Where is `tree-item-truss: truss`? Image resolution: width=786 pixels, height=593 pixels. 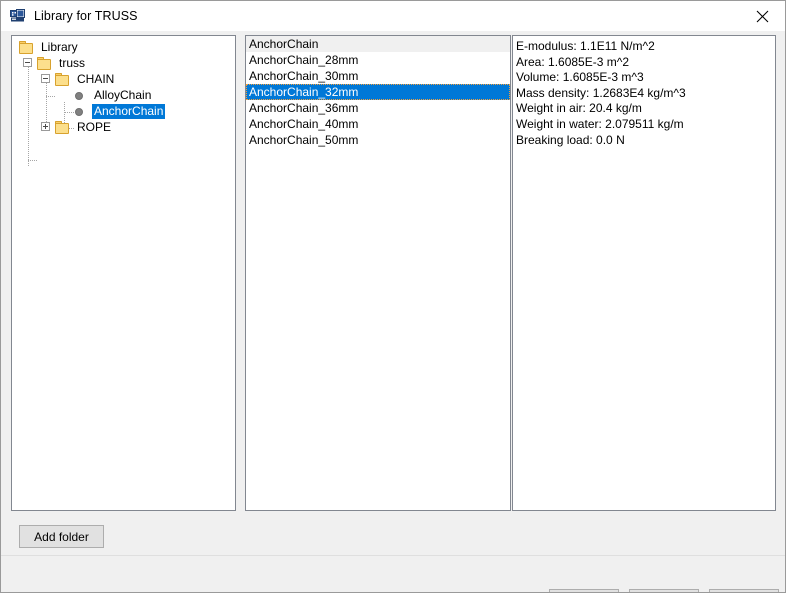
tree-item-truss: truss is located at coordinates (123, 63).